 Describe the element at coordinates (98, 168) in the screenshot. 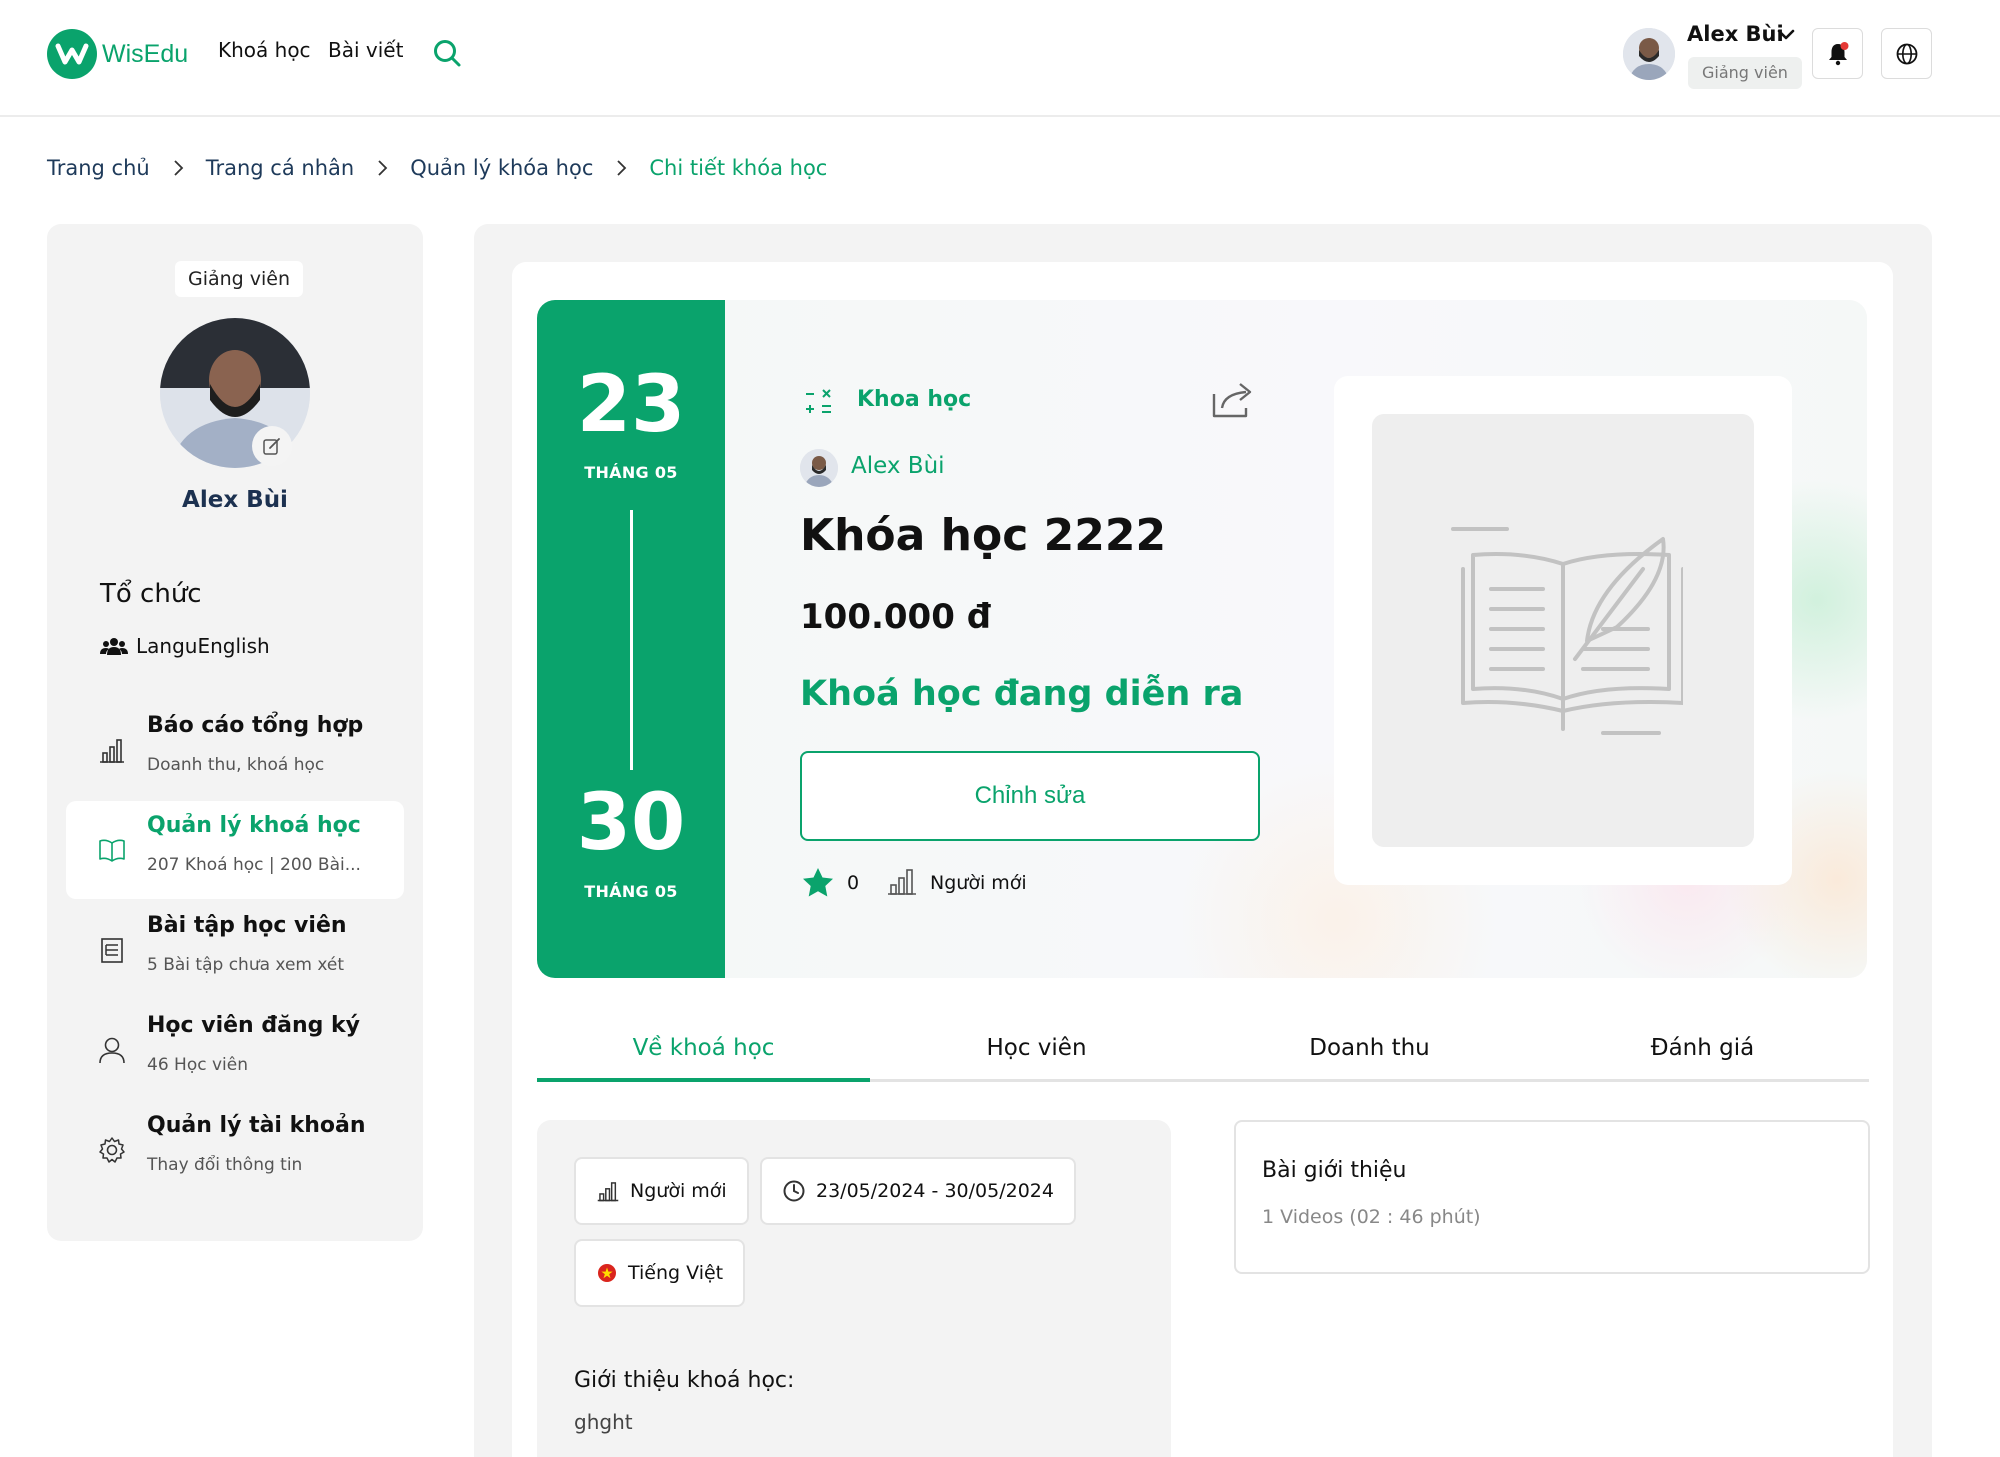

I see `breadcrumb-home: Trang chủ` at that location.